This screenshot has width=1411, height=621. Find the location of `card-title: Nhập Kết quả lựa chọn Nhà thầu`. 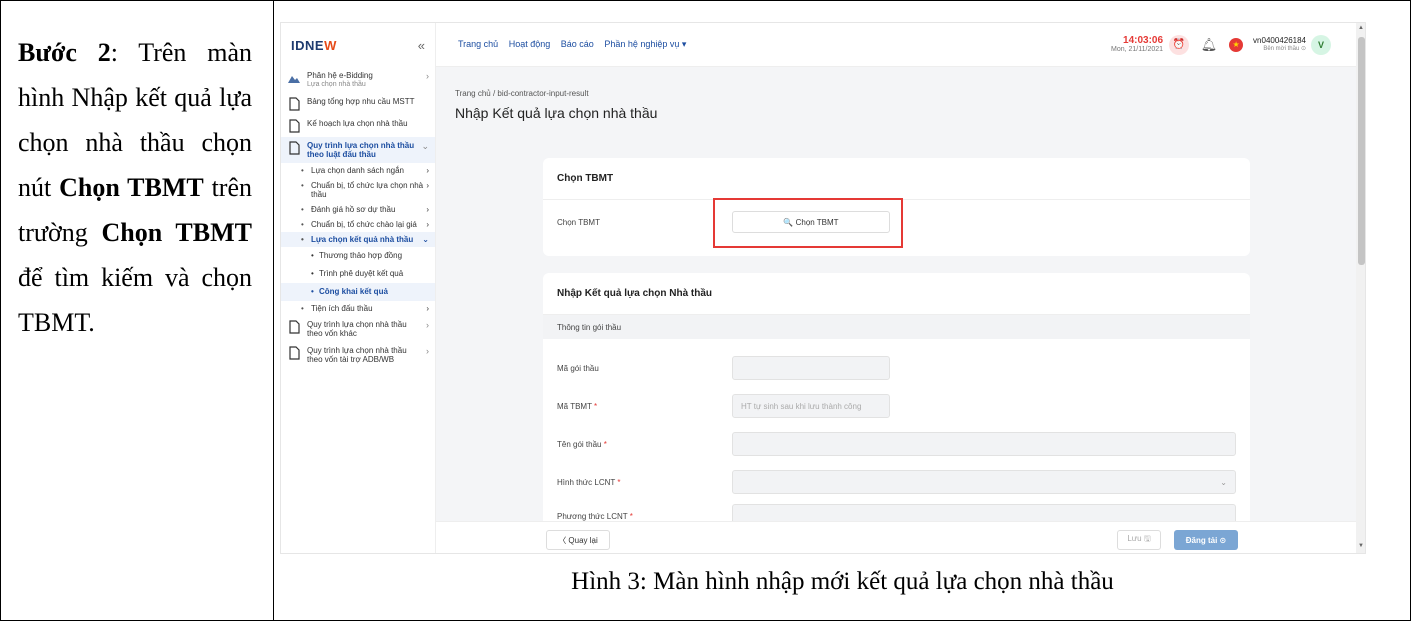

card-title: Nhập Kết quả lựa chọn Nhà thầu is located at coordinates (896, 294).